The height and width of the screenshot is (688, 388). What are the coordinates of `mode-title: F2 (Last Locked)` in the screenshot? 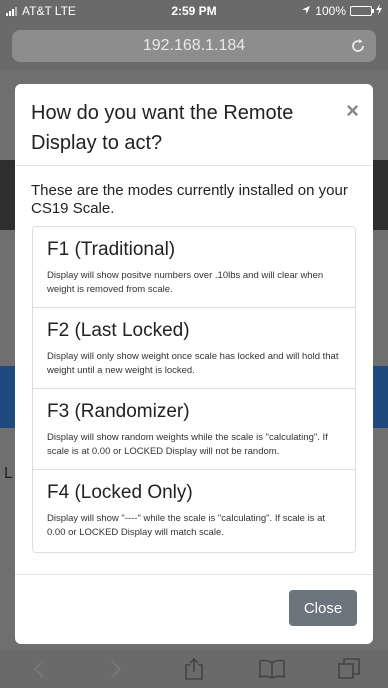 It's located at (118, 330).